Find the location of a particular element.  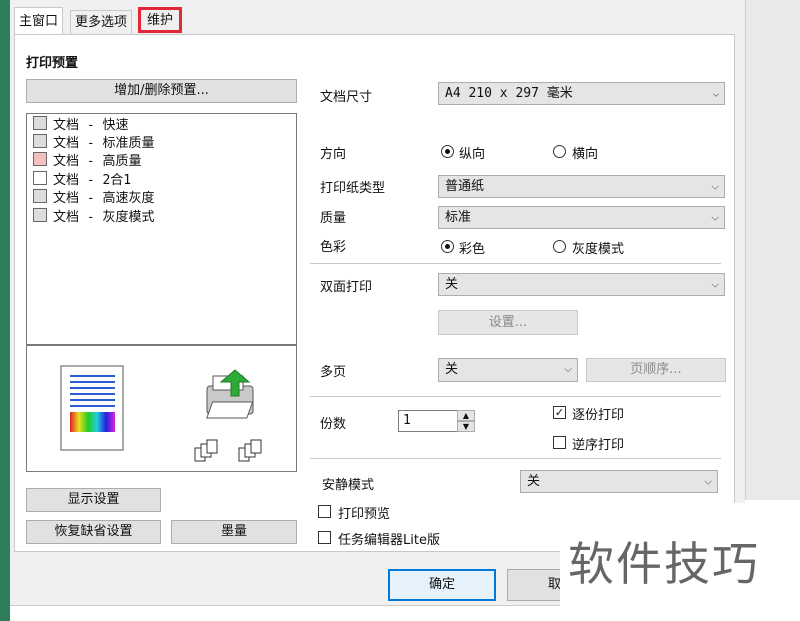

restore-defaults-button: 恢复缺省设置 is located at coordinates (93, 532).